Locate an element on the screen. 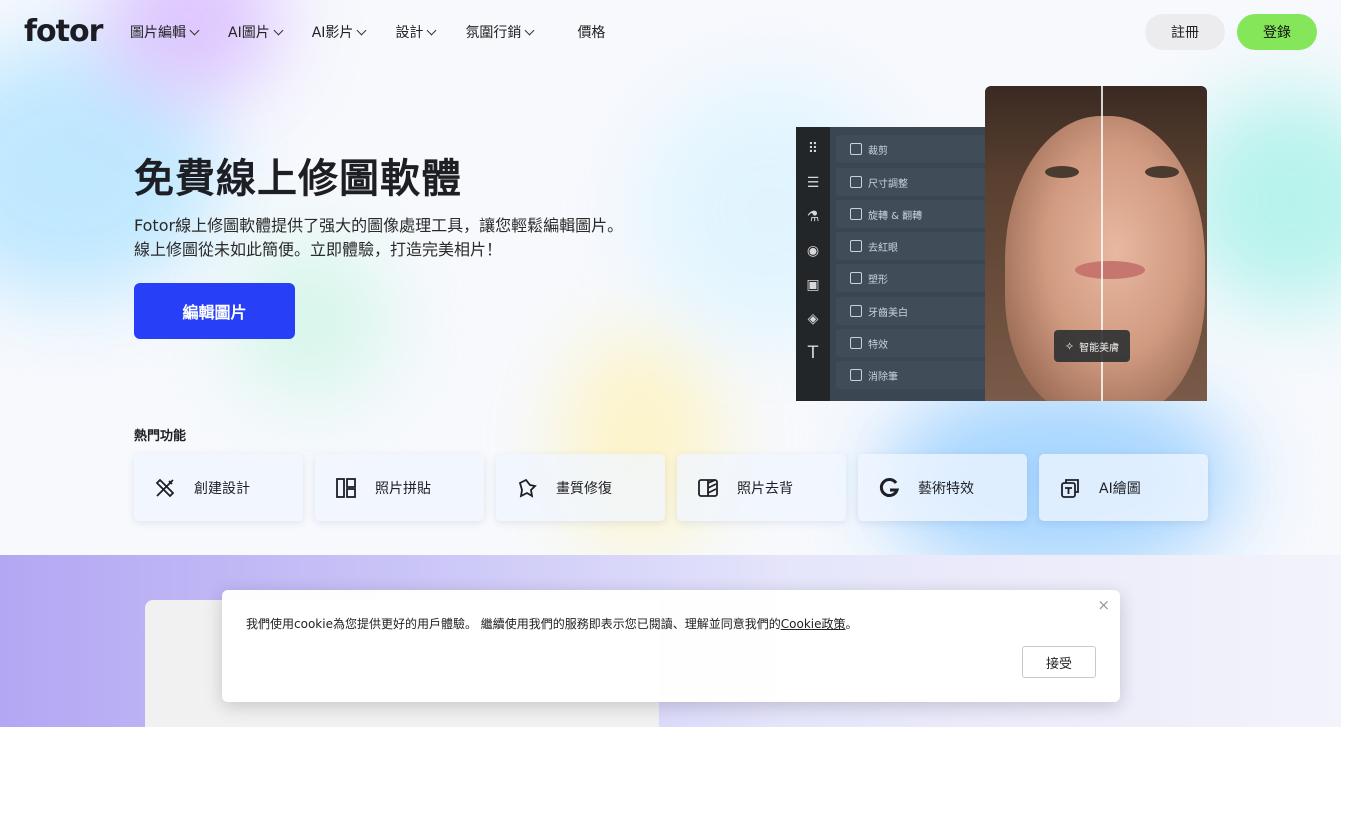 The width and height of the screenshot is (1365, 820). hero-title: 免費線上修圖軟體 is located at coordinates (298, 179).